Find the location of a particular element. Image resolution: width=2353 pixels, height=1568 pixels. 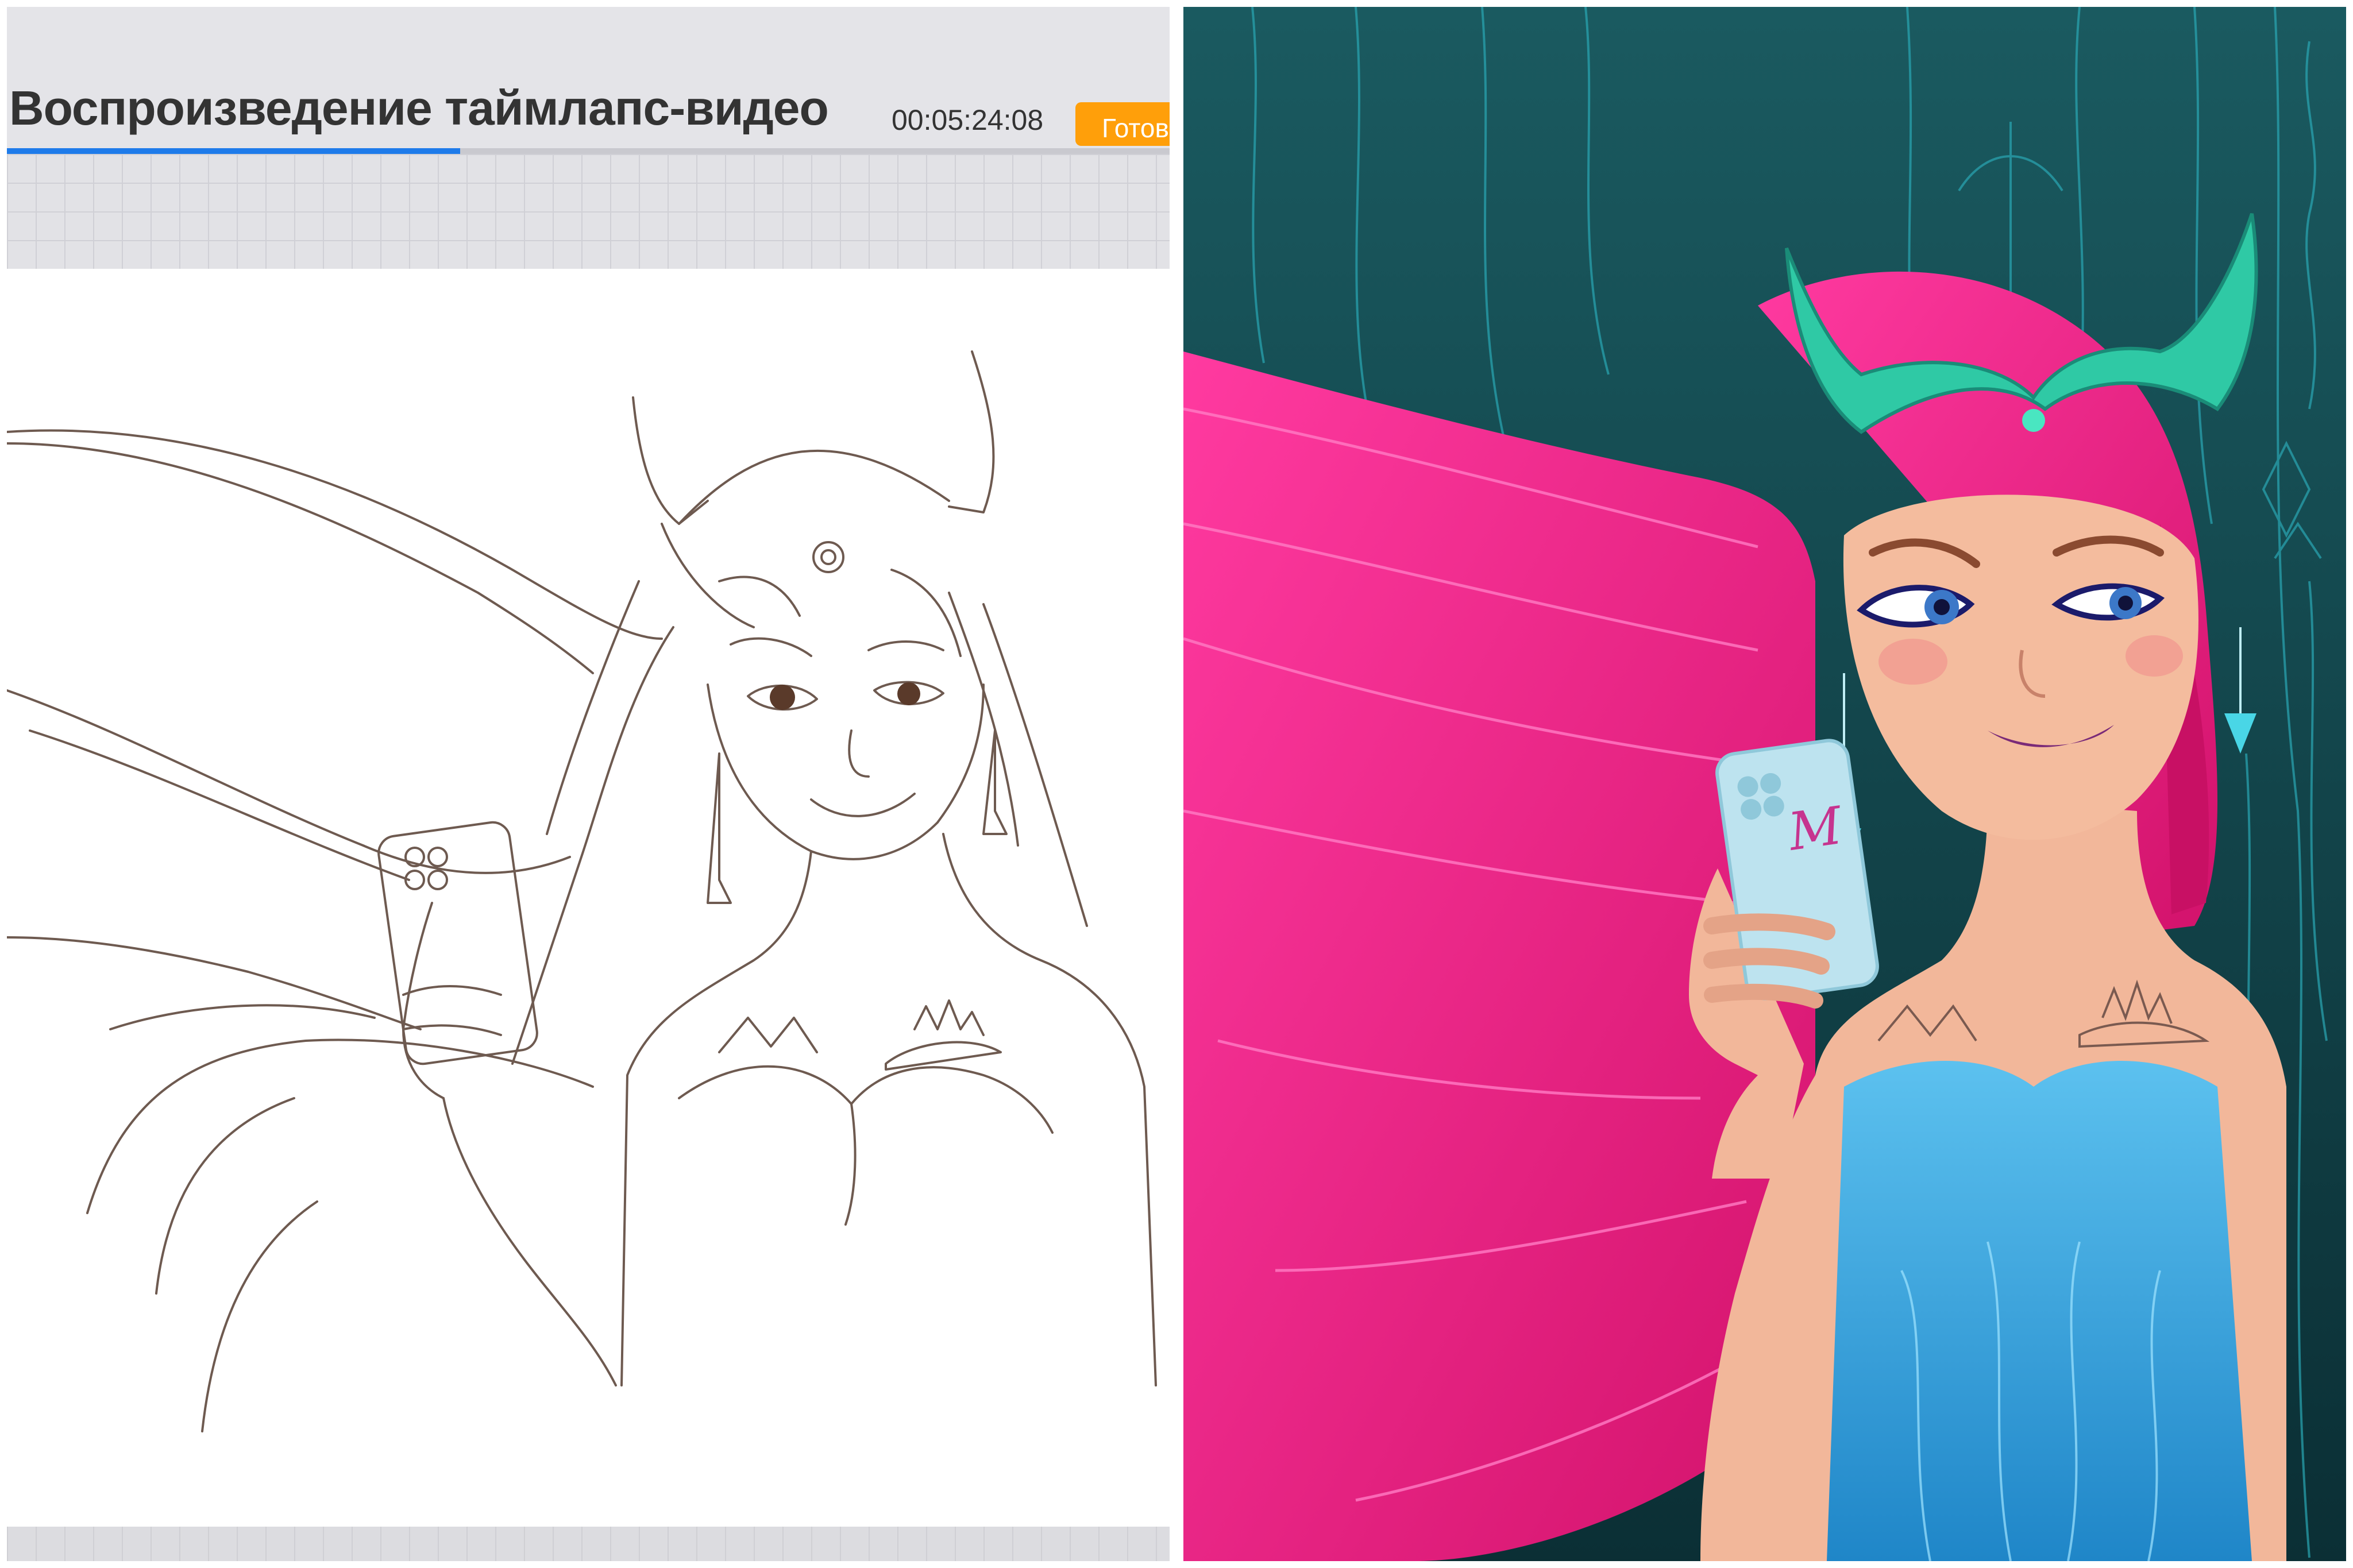

done-button: Готово is located at coordinates (1122, 124).